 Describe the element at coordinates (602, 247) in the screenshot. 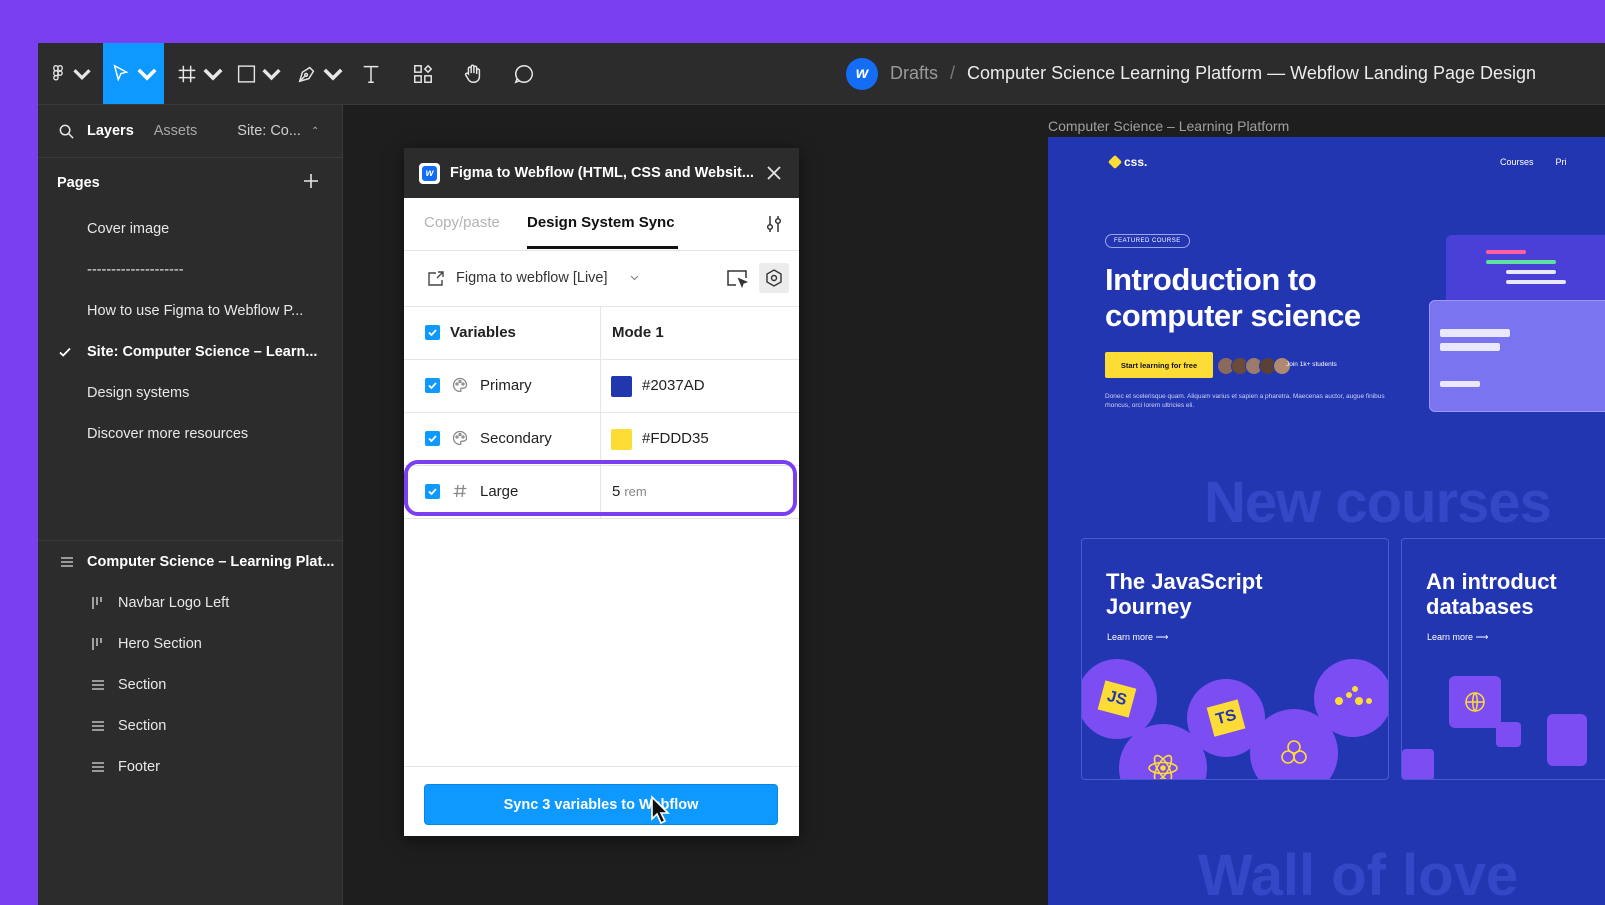

I see `active-tab-indicator` at that location.